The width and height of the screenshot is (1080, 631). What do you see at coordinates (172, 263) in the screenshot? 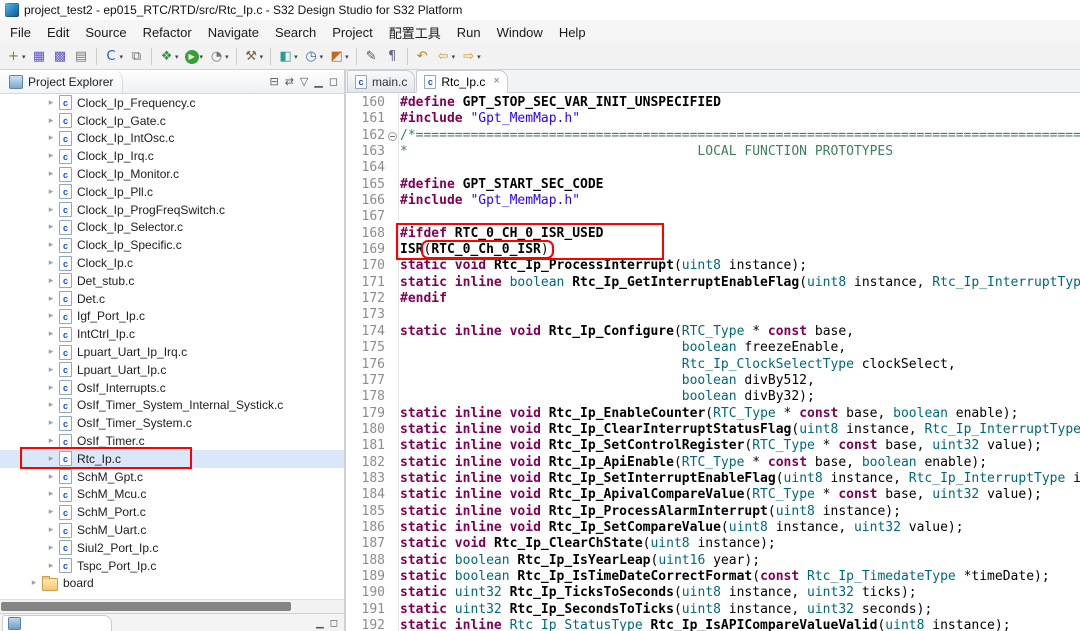
I see `tree-item-clock-ip-c: ▸ c Clock_Ip.c` at bounding box center [172, 263].